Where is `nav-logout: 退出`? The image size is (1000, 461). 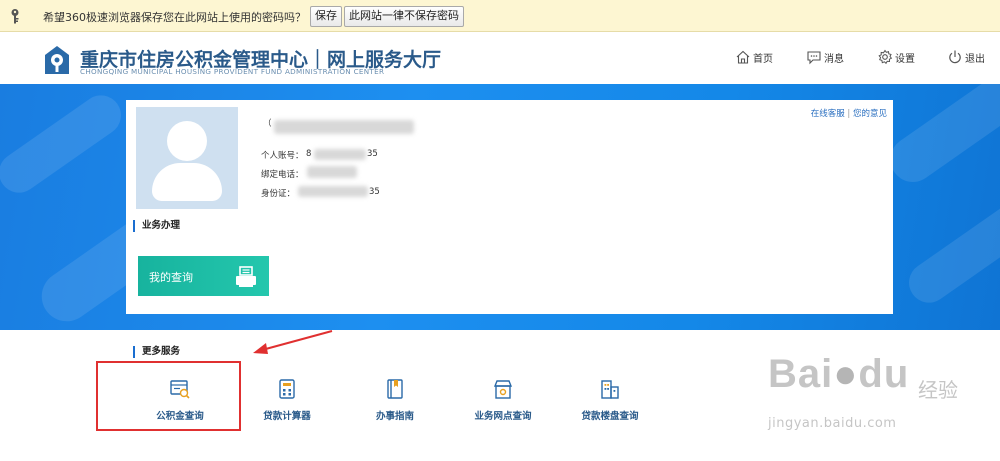 nav-logout: 退出 is located at coordinates (966, 57).